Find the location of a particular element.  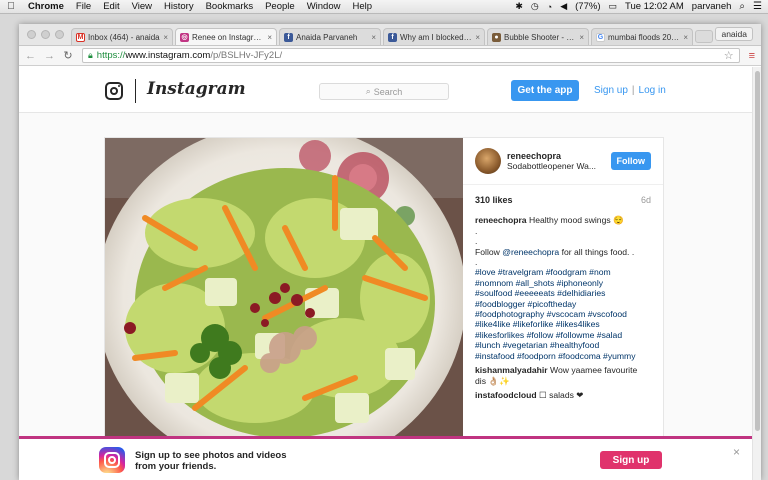

comment-text: ☐ salads ❤ is located at coordinates (561, 394).